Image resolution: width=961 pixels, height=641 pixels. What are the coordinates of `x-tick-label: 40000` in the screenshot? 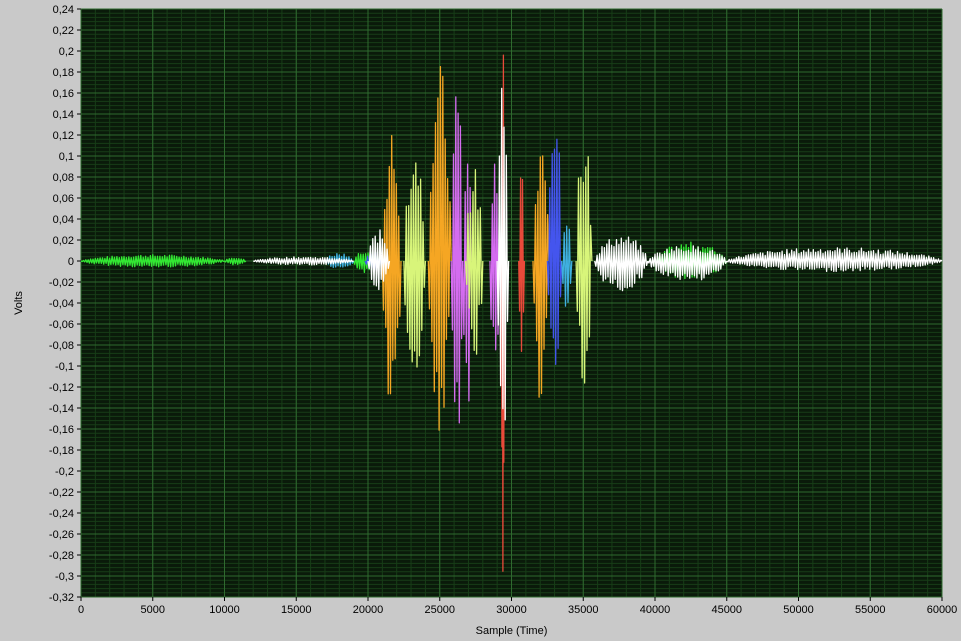 It's located at (655, 610).